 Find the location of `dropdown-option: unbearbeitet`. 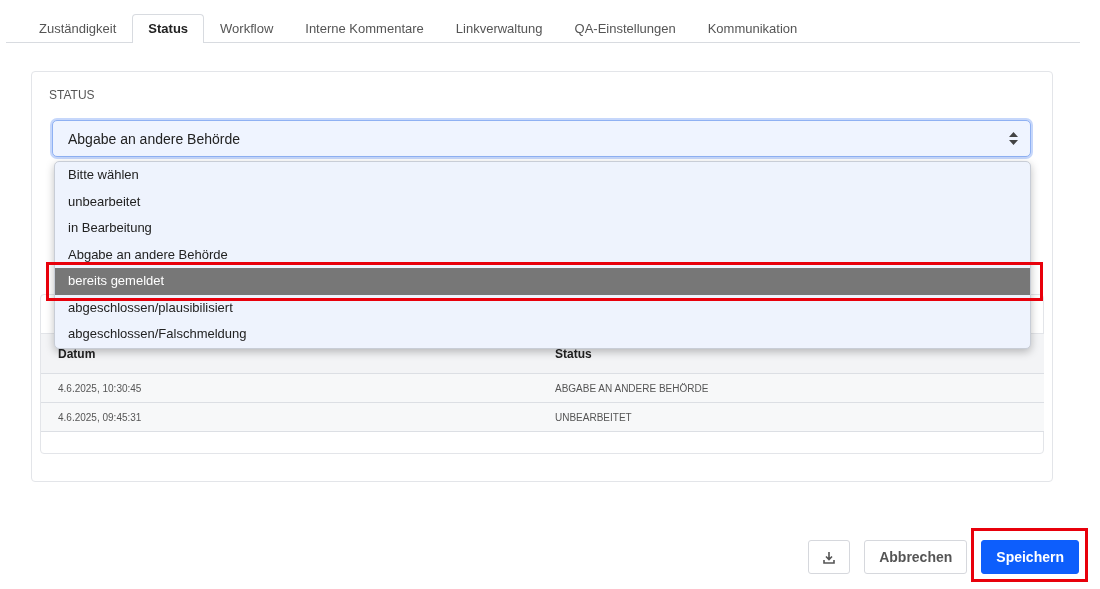

dropdown-option: unbearbeitet is located at coordinates (542, 201).